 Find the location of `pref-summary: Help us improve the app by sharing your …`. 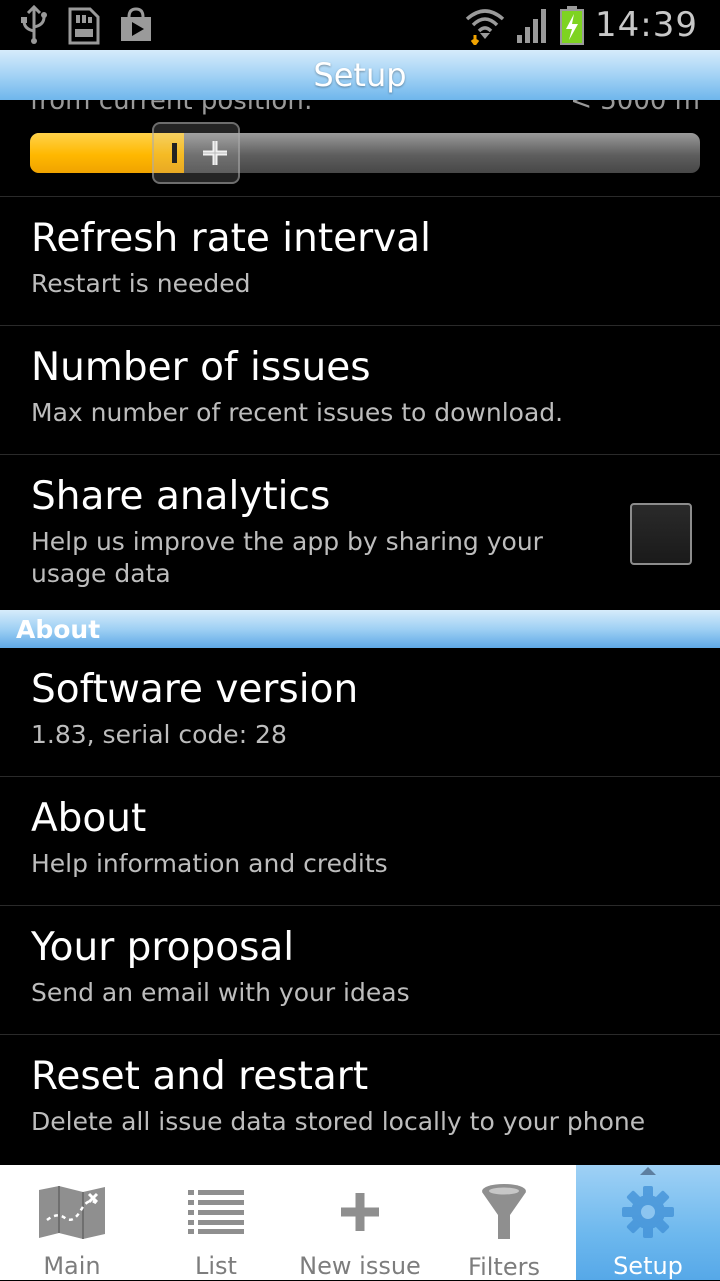

pref-summary: Help us improve the app by sharing your … is located at coordinates (287, 557).